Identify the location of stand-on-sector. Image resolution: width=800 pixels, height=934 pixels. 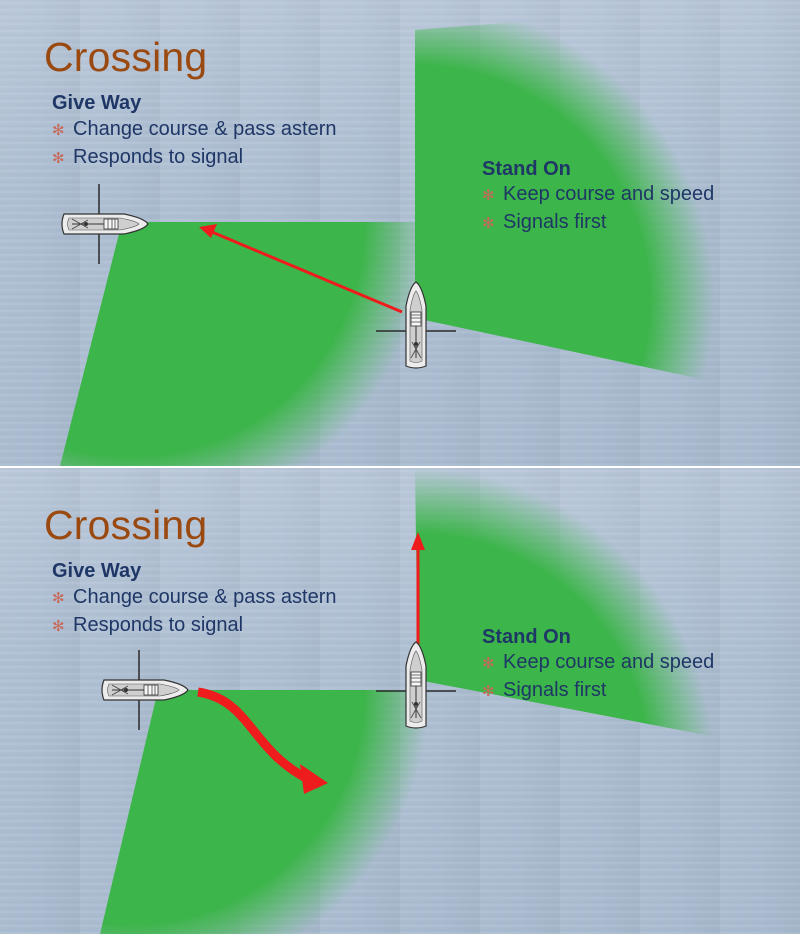
(607, 610).